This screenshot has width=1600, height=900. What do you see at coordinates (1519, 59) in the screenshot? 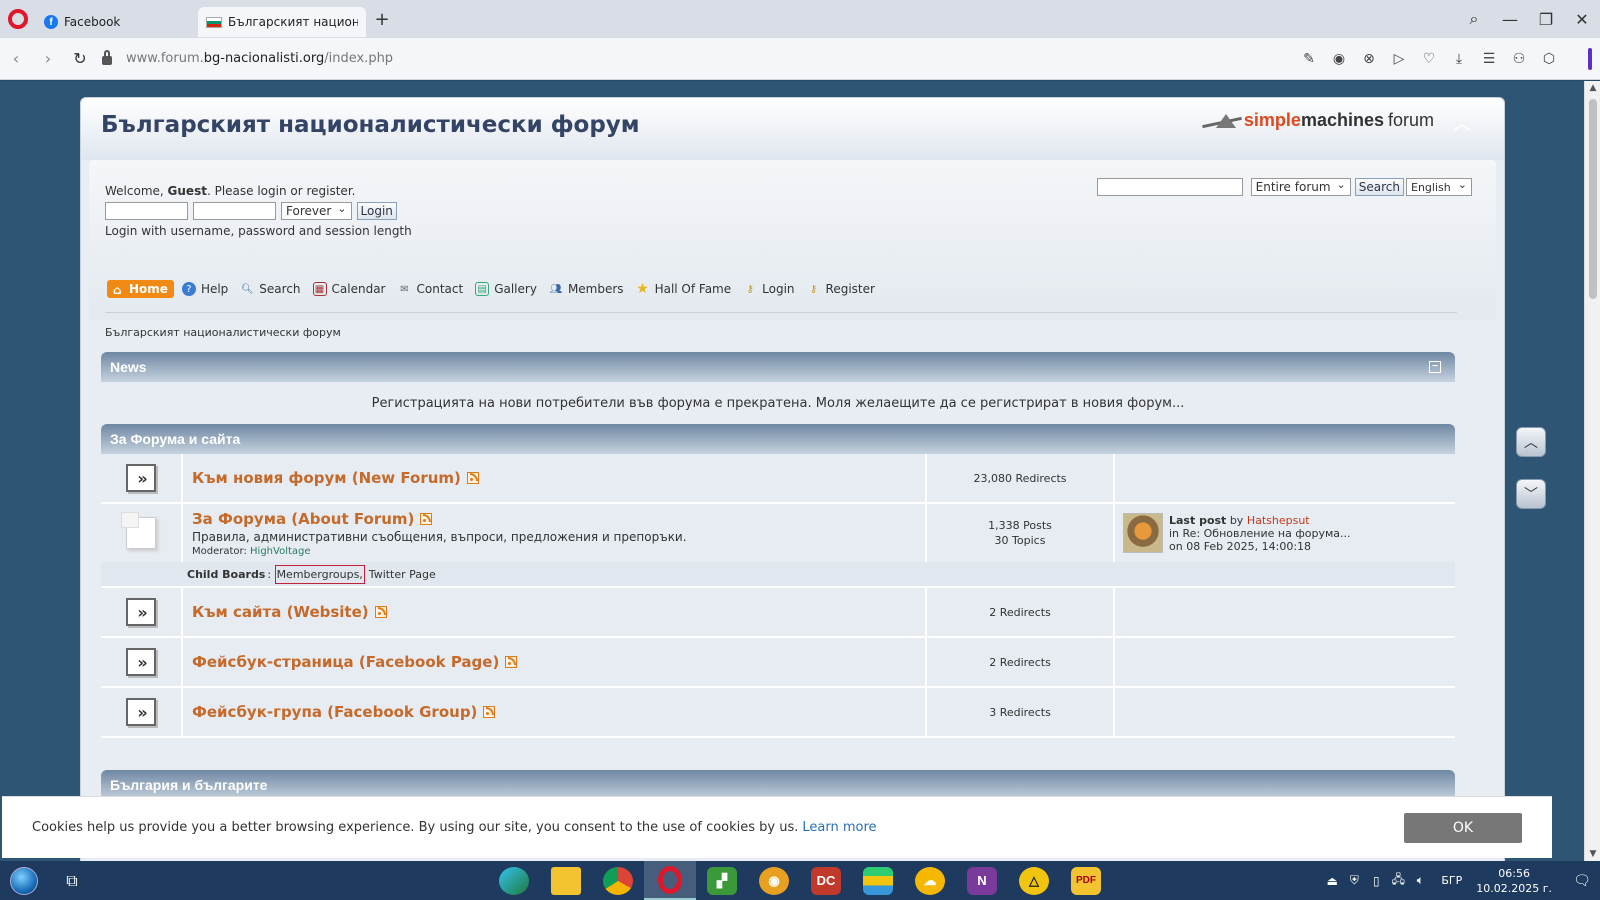
I see `profile-icon: ⚇` at bounding box center [1519, 59].